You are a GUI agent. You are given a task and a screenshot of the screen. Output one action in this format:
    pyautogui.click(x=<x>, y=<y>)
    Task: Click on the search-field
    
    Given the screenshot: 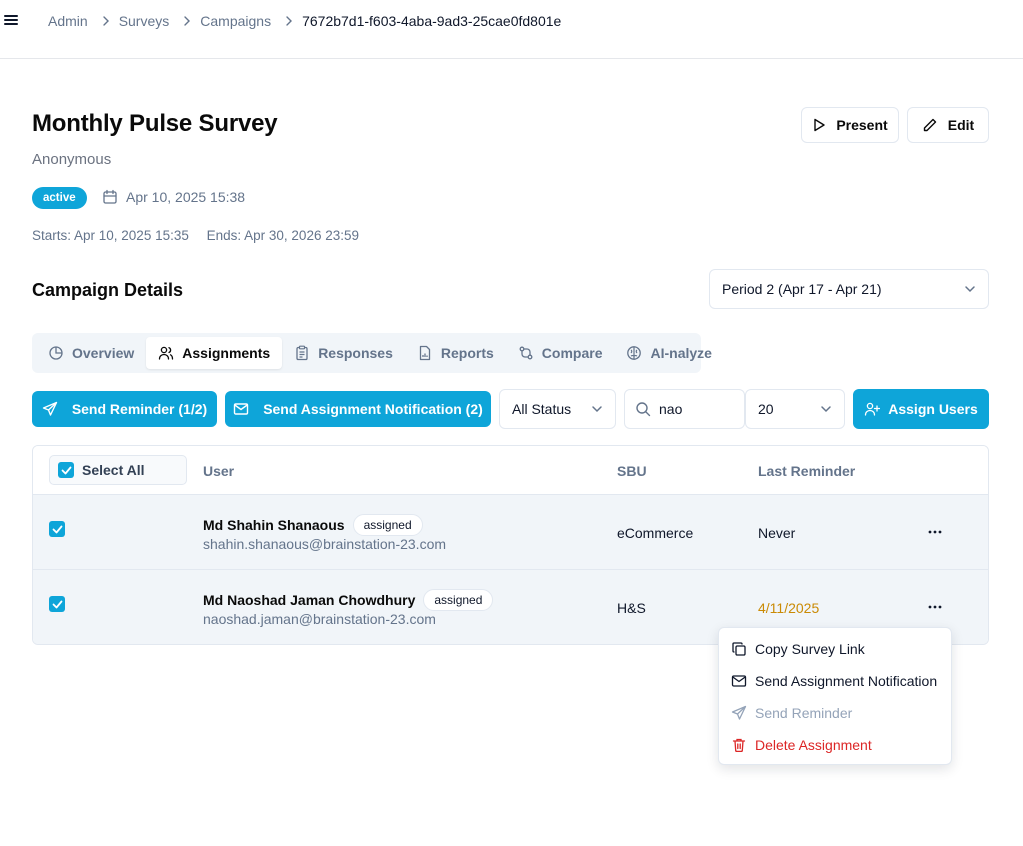 What is the action you would take?
    pyautogui.click(x=684, y=409)
    